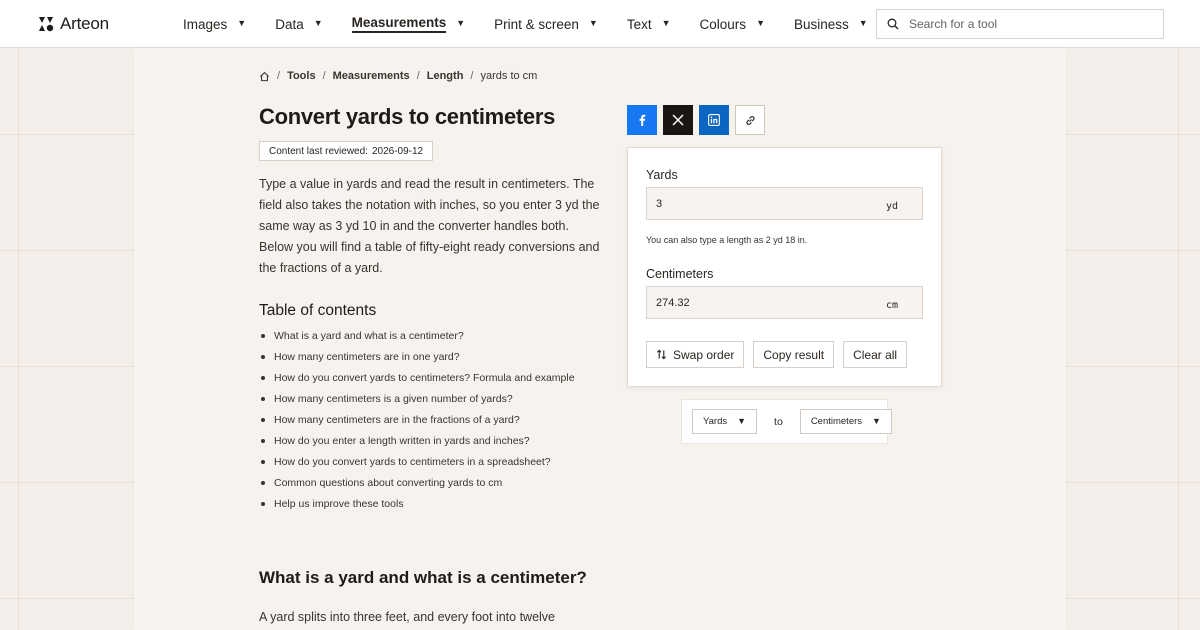 Image resolution: width=1200 pixels, height=630 pixels. What do you see at coordinates (264, 76) in the screenshot?
I see `home-icon` at bounding box center [264, 76].